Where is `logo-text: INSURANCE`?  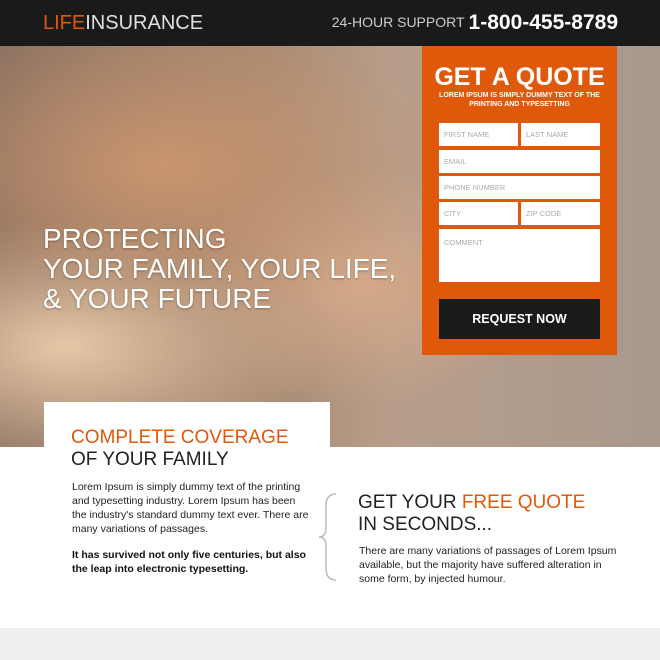 logo-text: INSURANCE is located at coordinates (144, 23).